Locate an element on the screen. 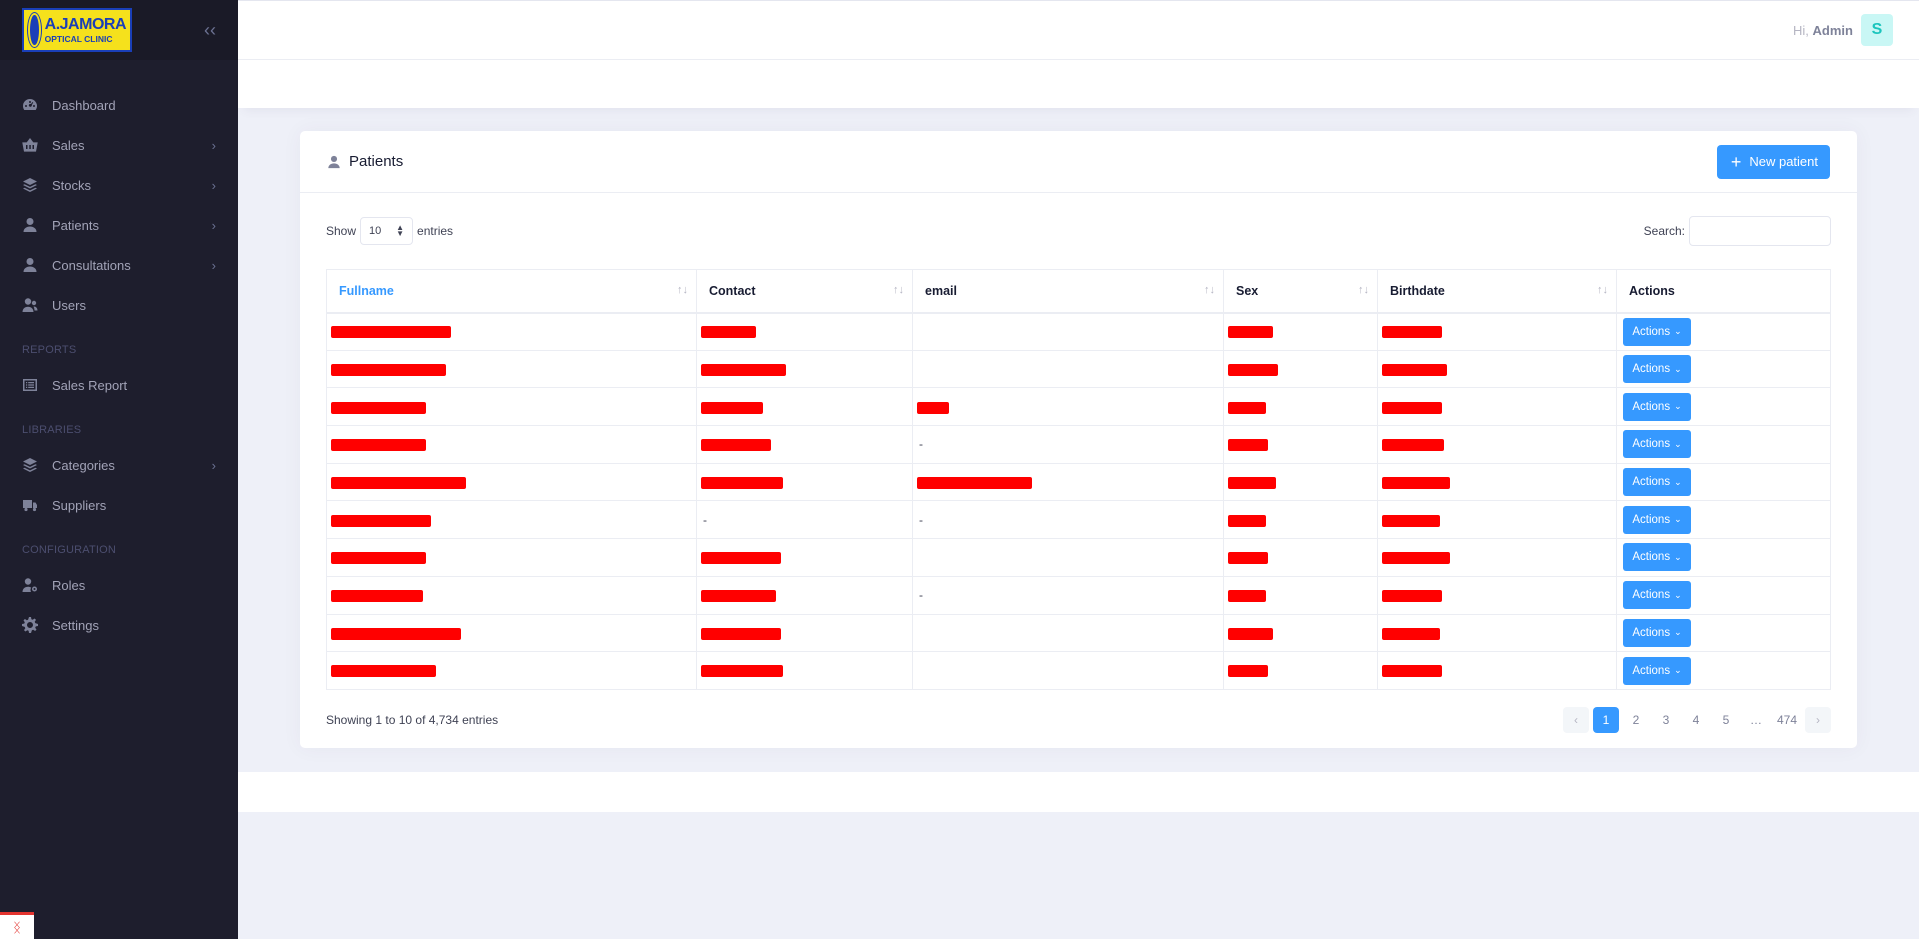  prev-page-button: ‹ is located at coordinates (1575, 719).